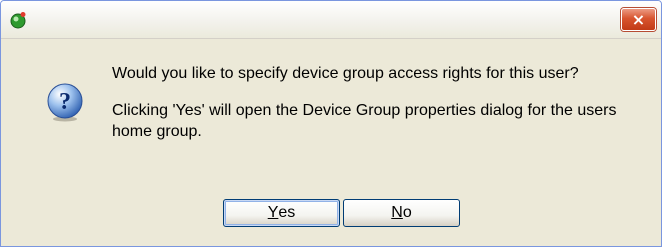  I want to click on question-mark-icon: ?, so click(65, 102).